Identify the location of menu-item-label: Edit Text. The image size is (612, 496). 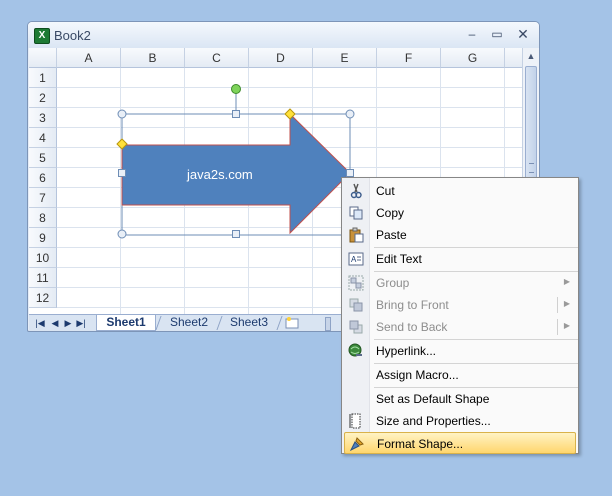
(399, 259).